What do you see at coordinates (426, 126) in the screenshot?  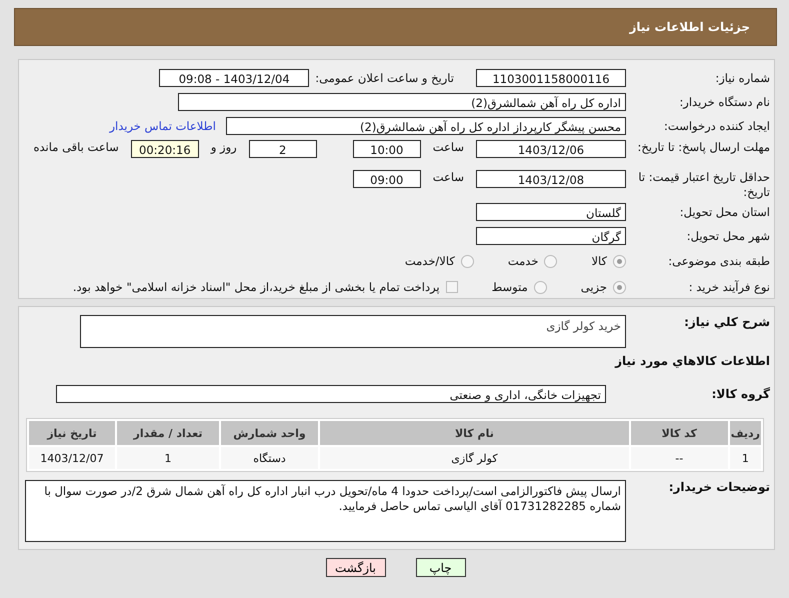 I see `requester-field: محسن پیشگر کارپرداز اداره کل راه آهن شمالشرق(2)` at bounding box center [426, 126].